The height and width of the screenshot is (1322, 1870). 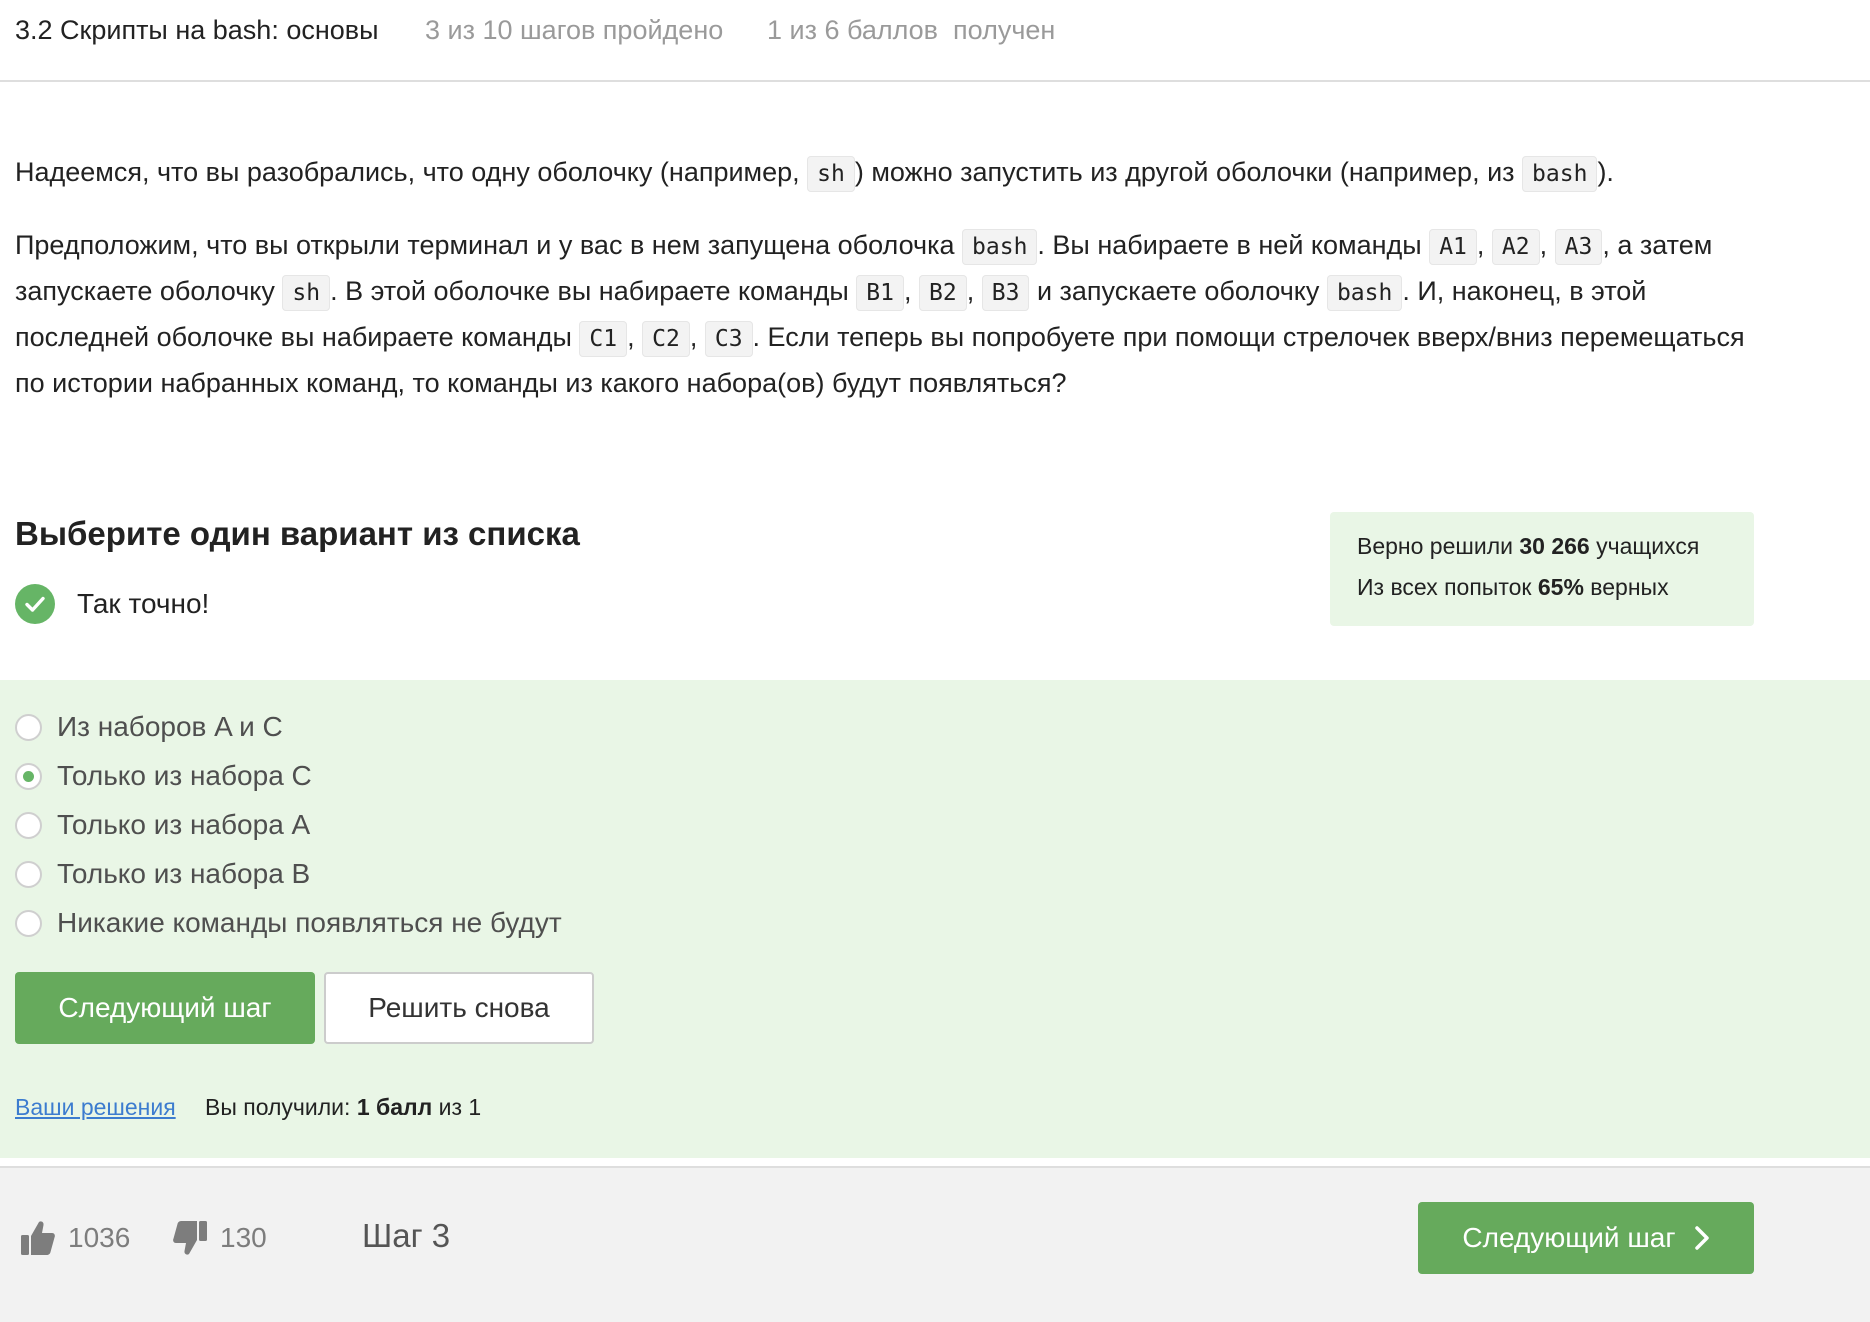 I want to click on option-only-a: Только из набора A, so click(x=162, y=825).